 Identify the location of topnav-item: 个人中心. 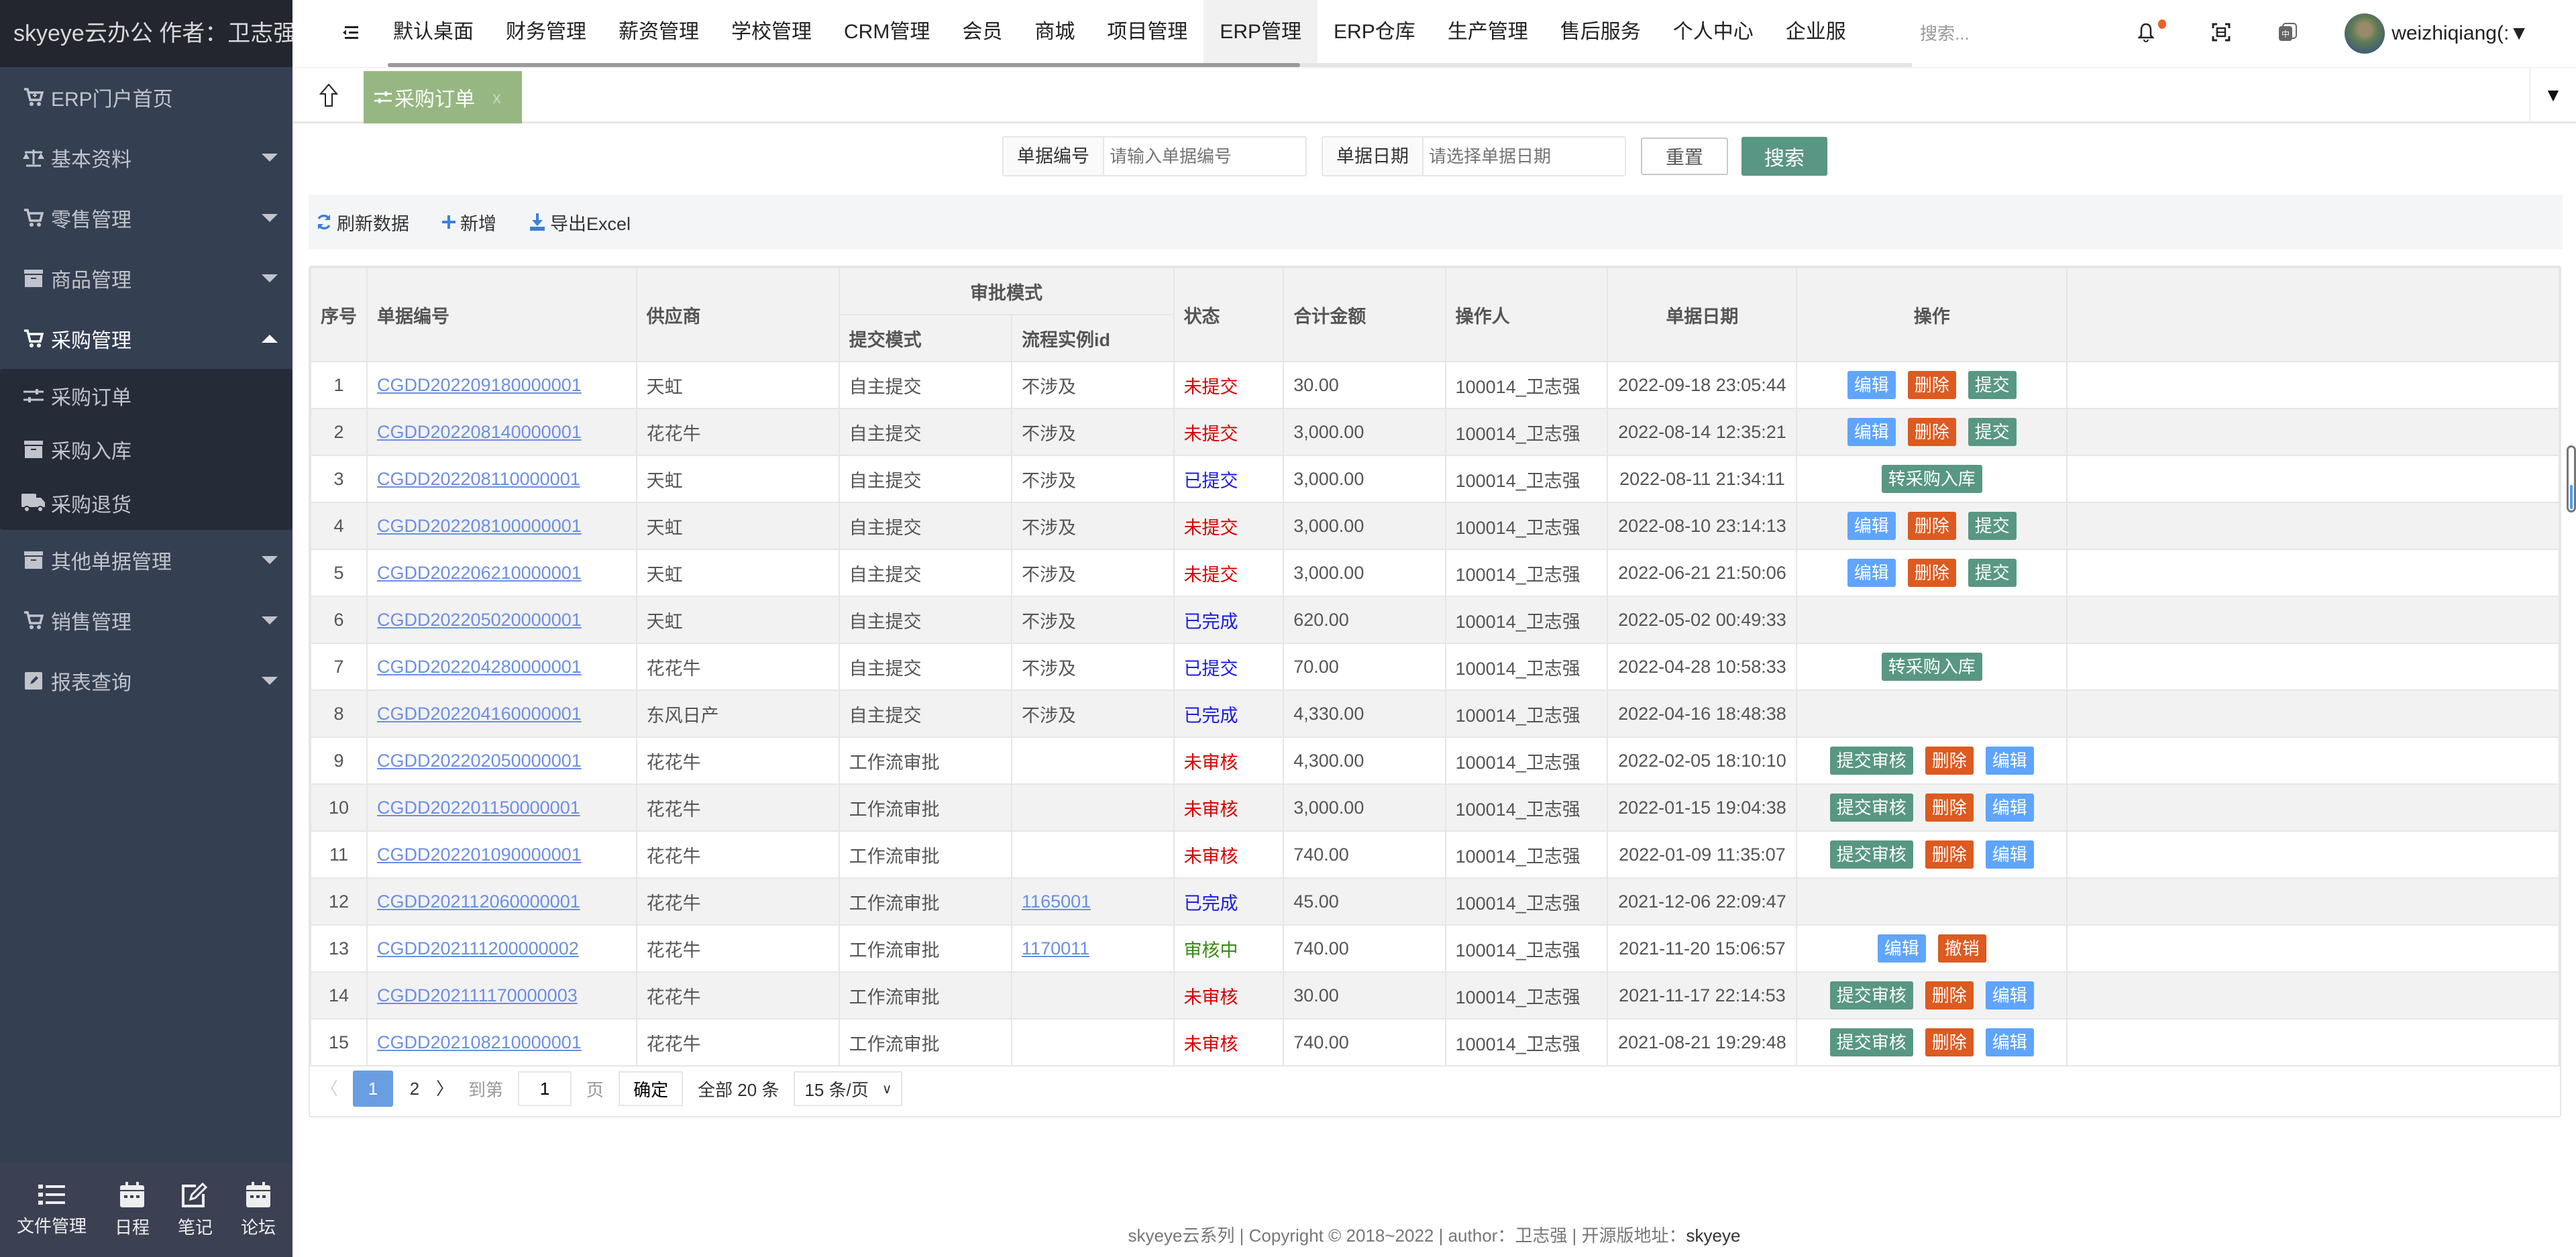
(1713, 32).